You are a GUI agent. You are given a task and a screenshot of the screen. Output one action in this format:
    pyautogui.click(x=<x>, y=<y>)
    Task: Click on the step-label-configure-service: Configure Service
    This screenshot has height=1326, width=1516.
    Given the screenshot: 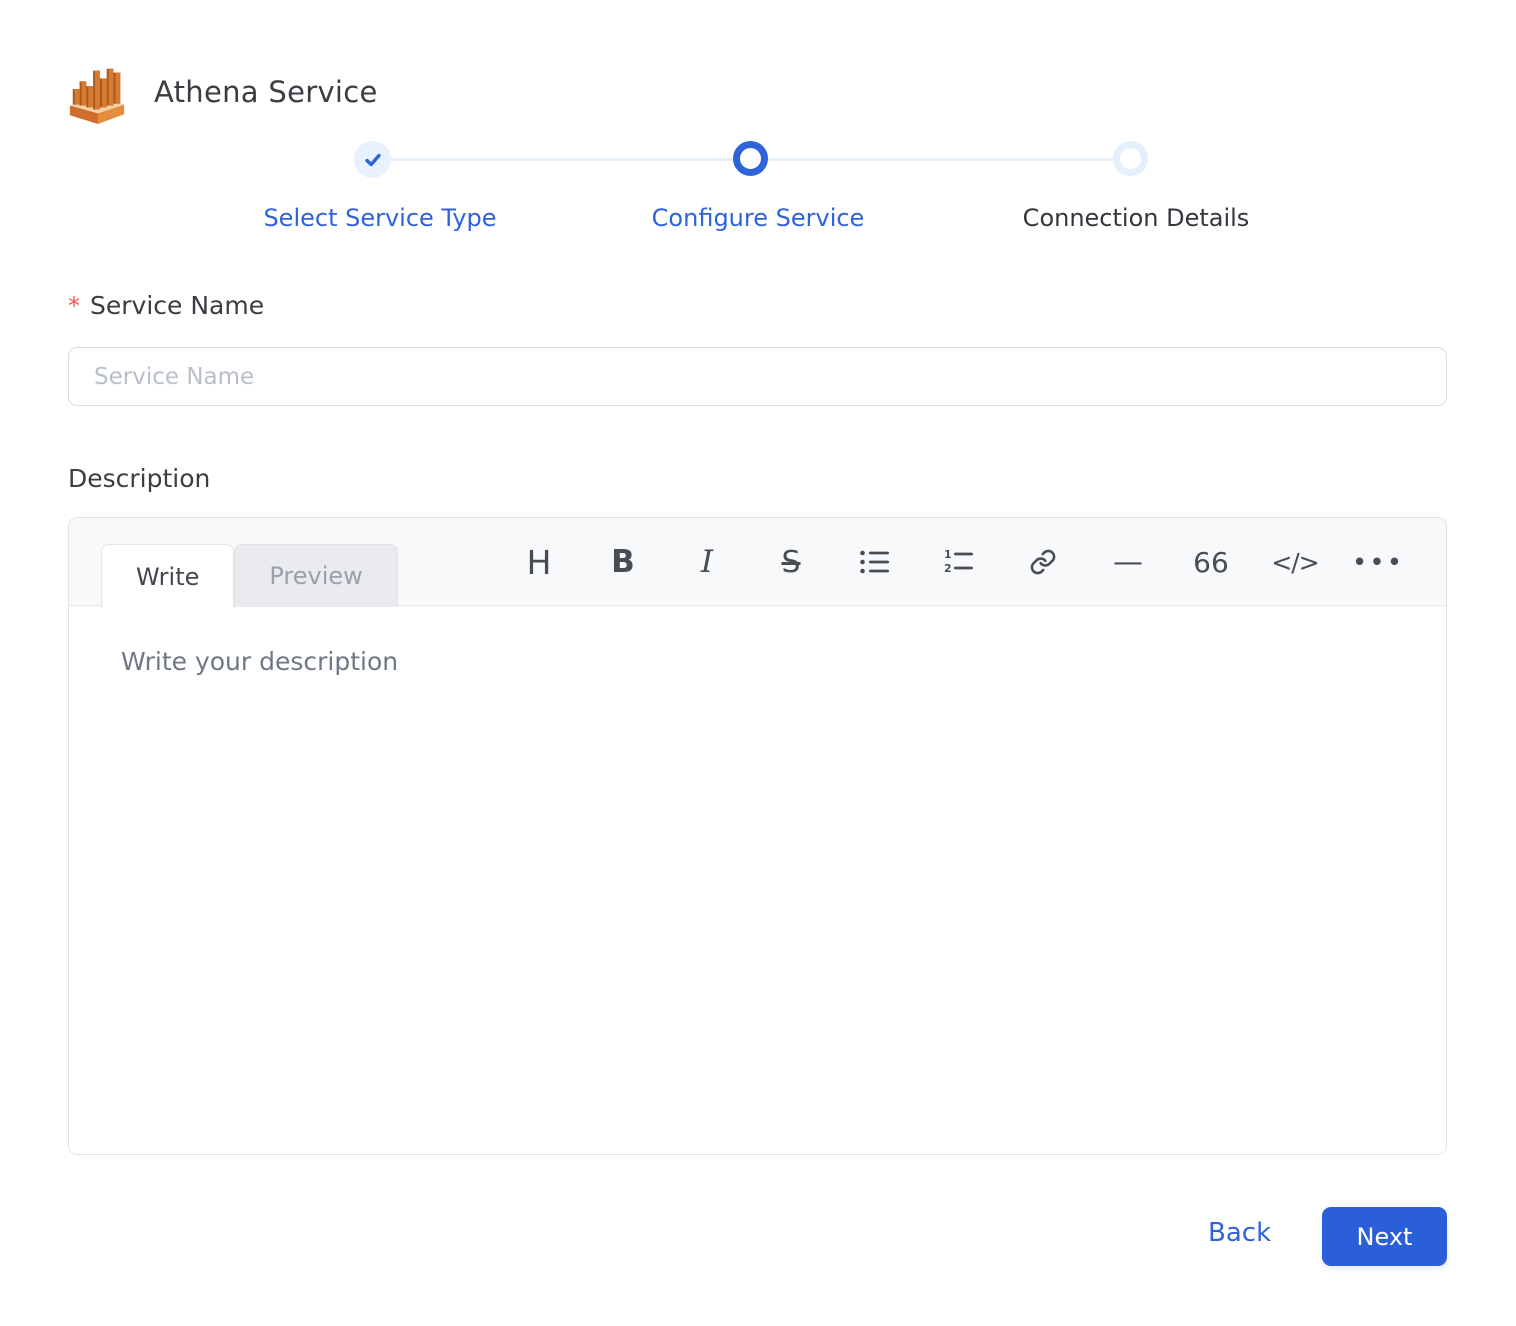 What is the action you would take?
    pyautogui.click(x=758, y=218)
    